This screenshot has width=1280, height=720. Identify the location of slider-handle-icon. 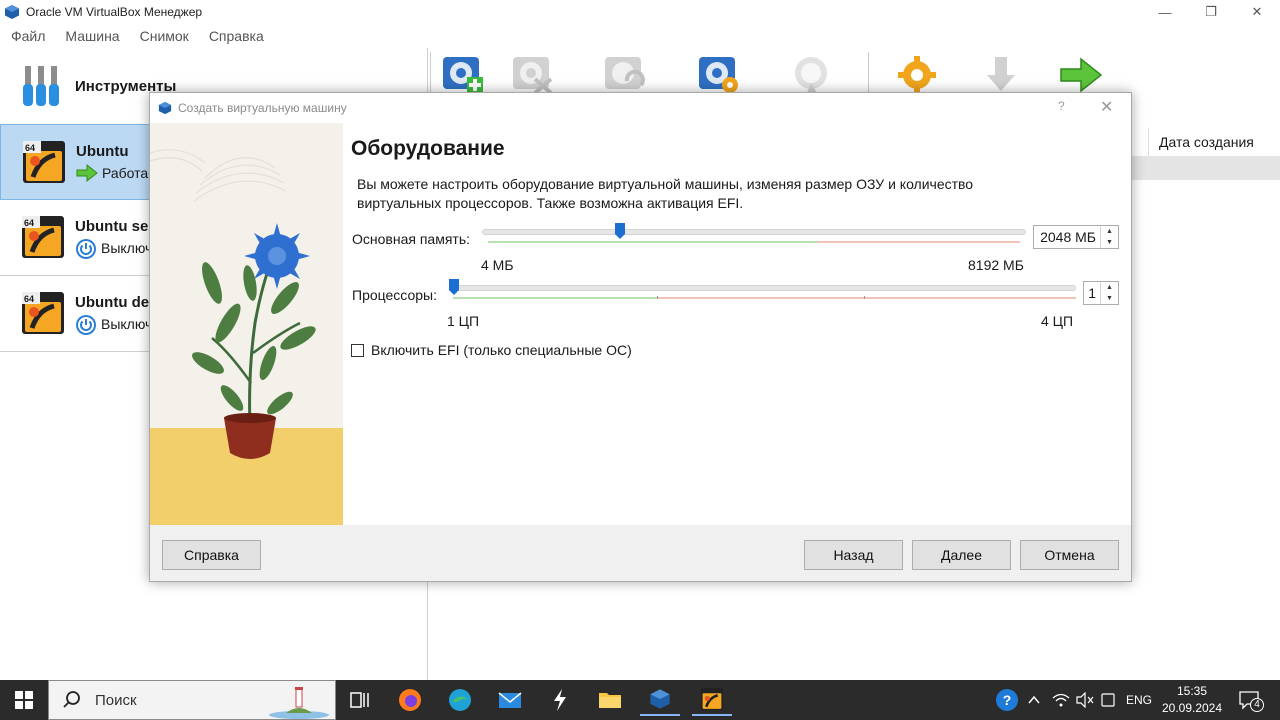
(620, 231).